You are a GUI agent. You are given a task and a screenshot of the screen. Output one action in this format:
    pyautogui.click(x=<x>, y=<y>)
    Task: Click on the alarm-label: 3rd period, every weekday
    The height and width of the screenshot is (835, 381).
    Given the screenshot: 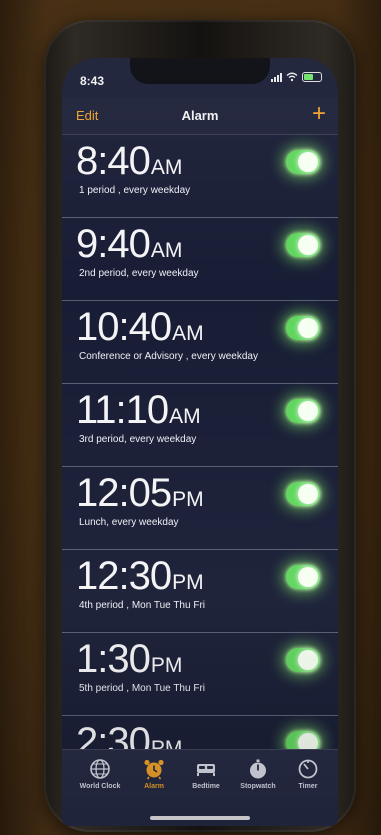 What is the action you would take?
    pyautogui.click(x=138, y=439)
    